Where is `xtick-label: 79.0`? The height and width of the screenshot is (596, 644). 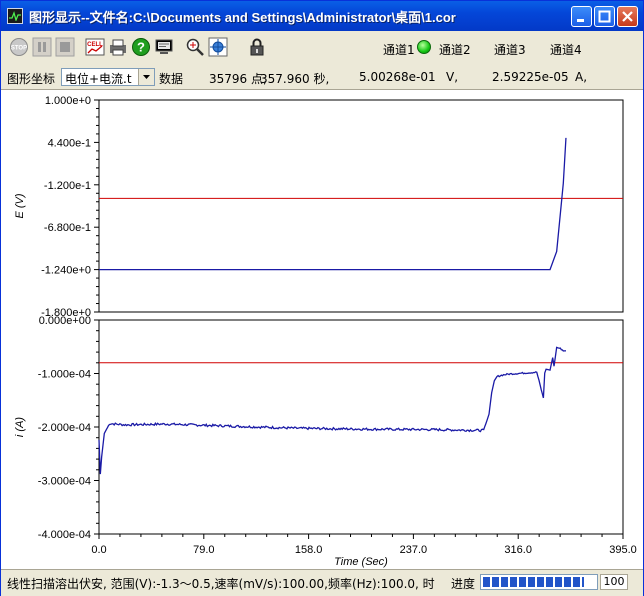 xtick-label: 79.0 is located at coordinates (203, 550).